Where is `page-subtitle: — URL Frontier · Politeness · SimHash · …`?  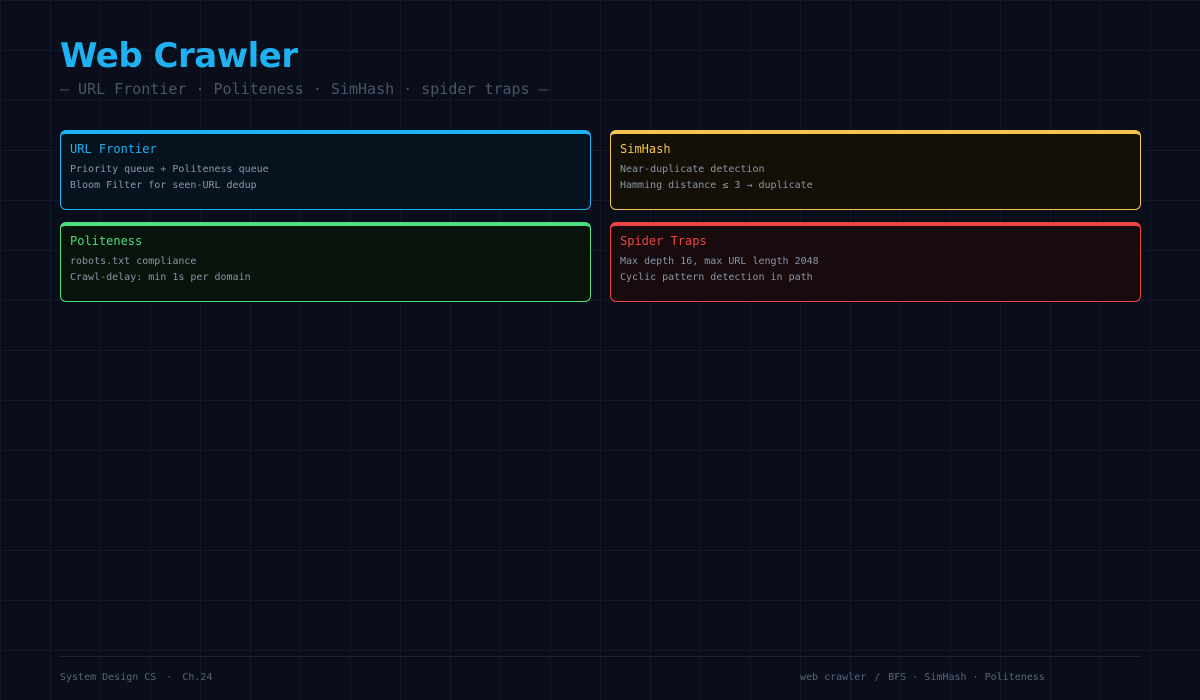 page-subtitle: — URL Frontier · Politeness · SimHash · … is located at coordinates (304, 89).